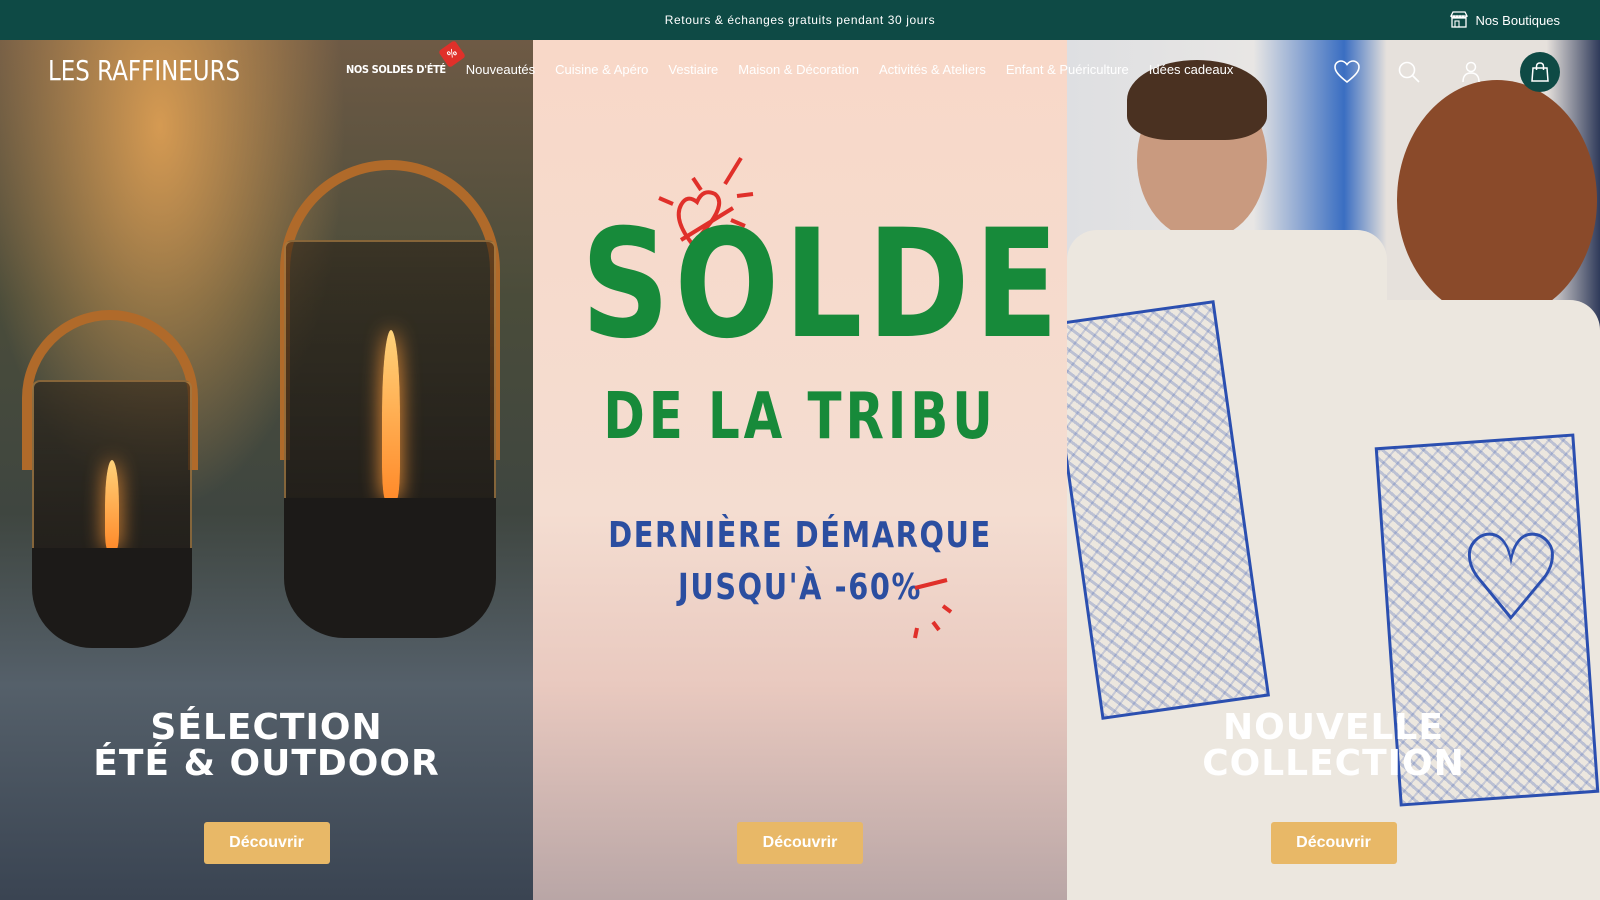 The width and height of the screenshot is (1600, 900). What do you see at coordinates (1447, 72) in the screenshot?
I see `header-actions` at bounding box center [1447, 72].